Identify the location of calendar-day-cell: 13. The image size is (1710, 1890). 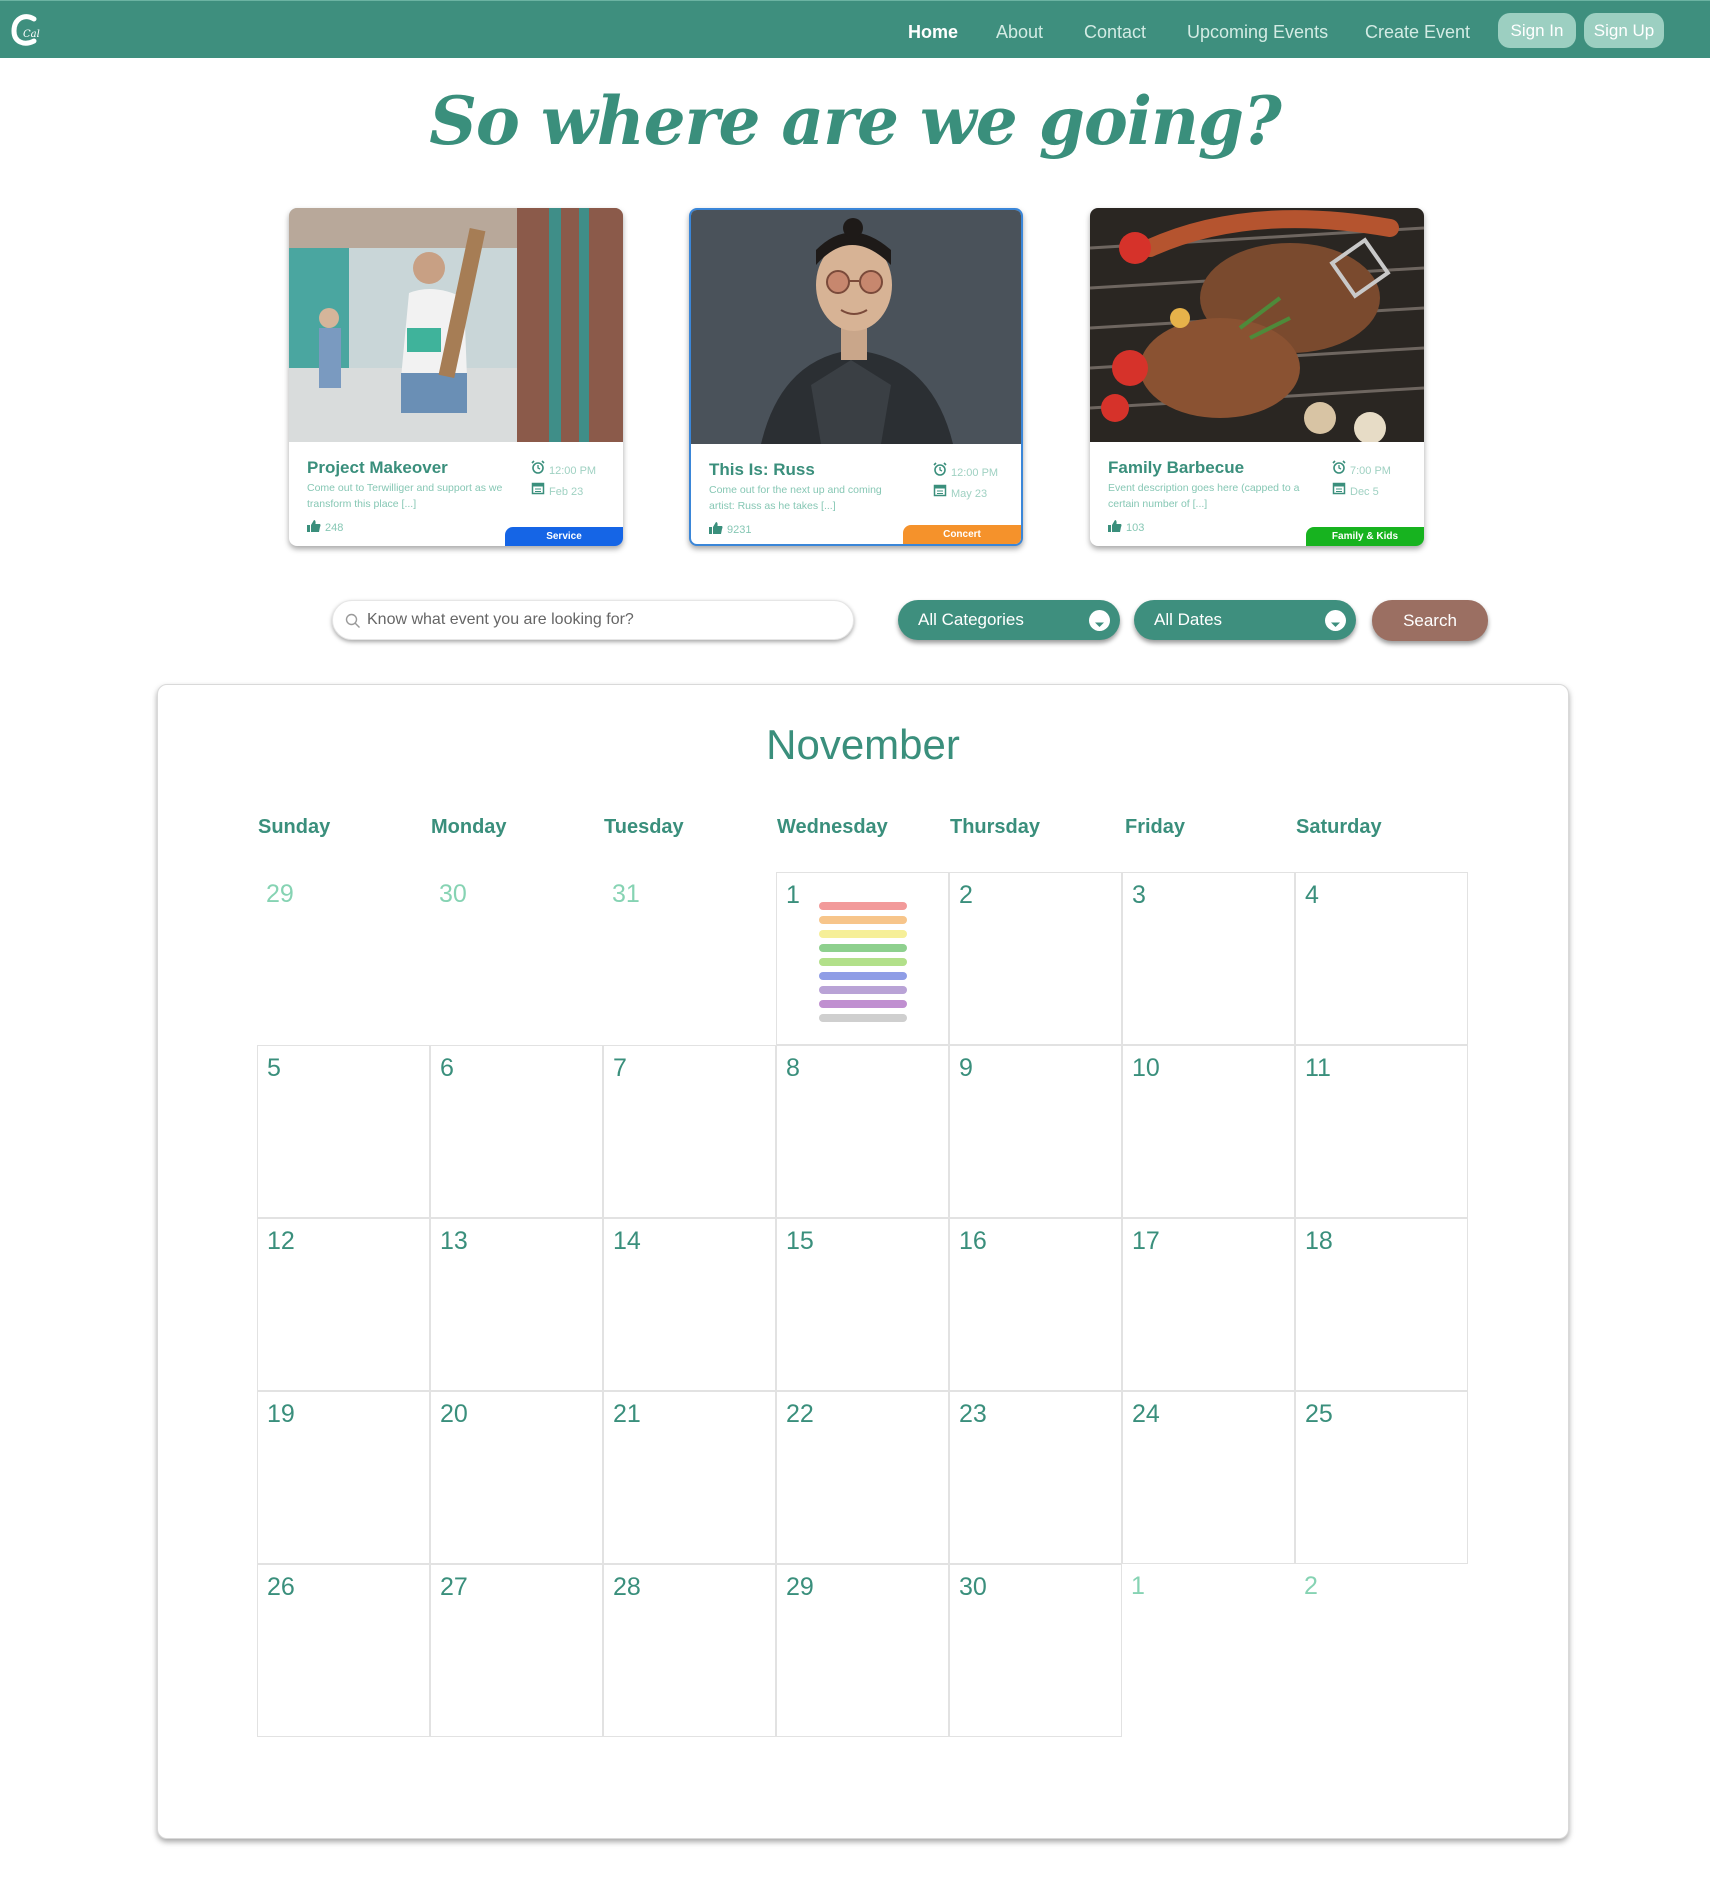
(516, 1304).